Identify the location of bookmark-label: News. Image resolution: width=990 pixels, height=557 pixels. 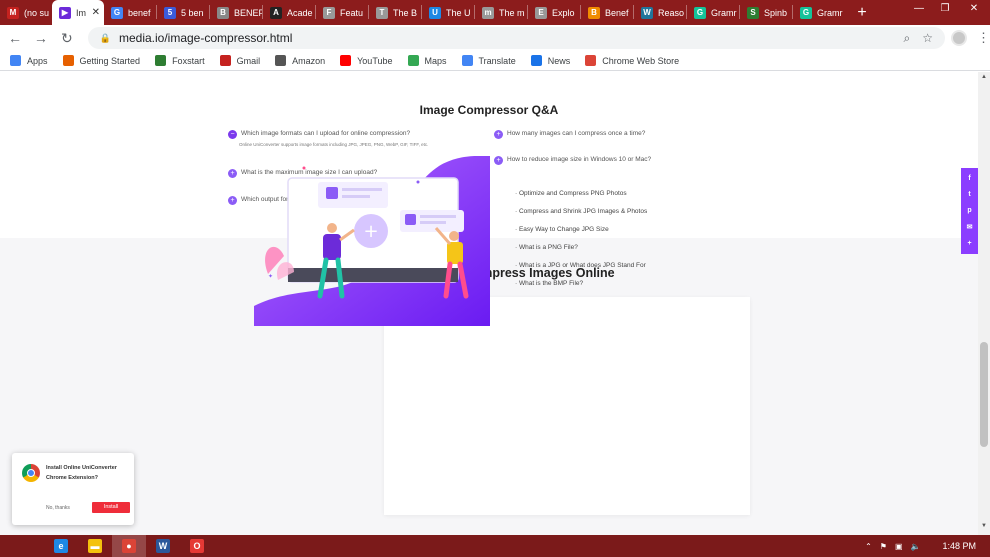
(559, 61).